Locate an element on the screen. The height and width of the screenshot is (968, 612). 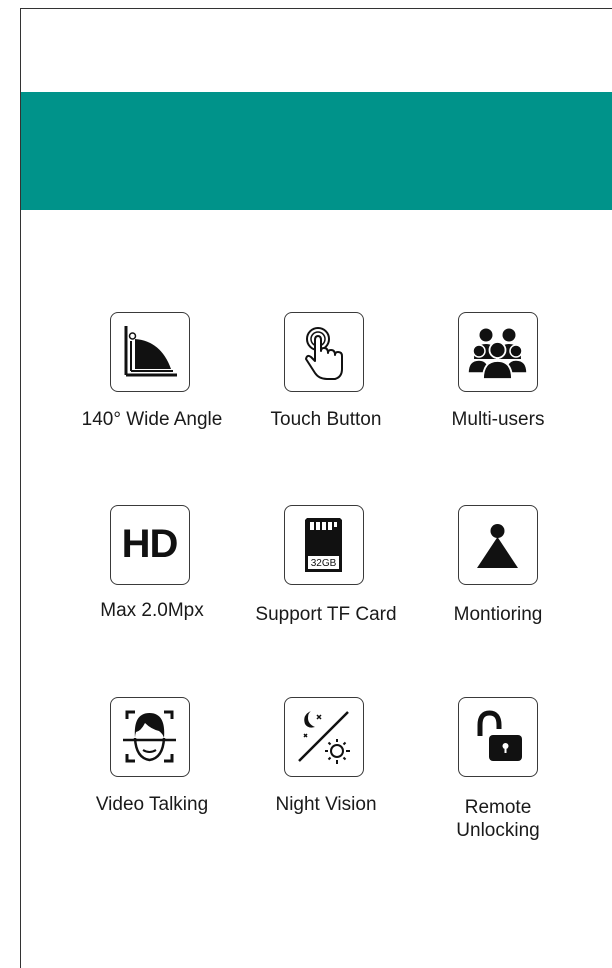
unlock-icon is located at coordinates (499, 735).